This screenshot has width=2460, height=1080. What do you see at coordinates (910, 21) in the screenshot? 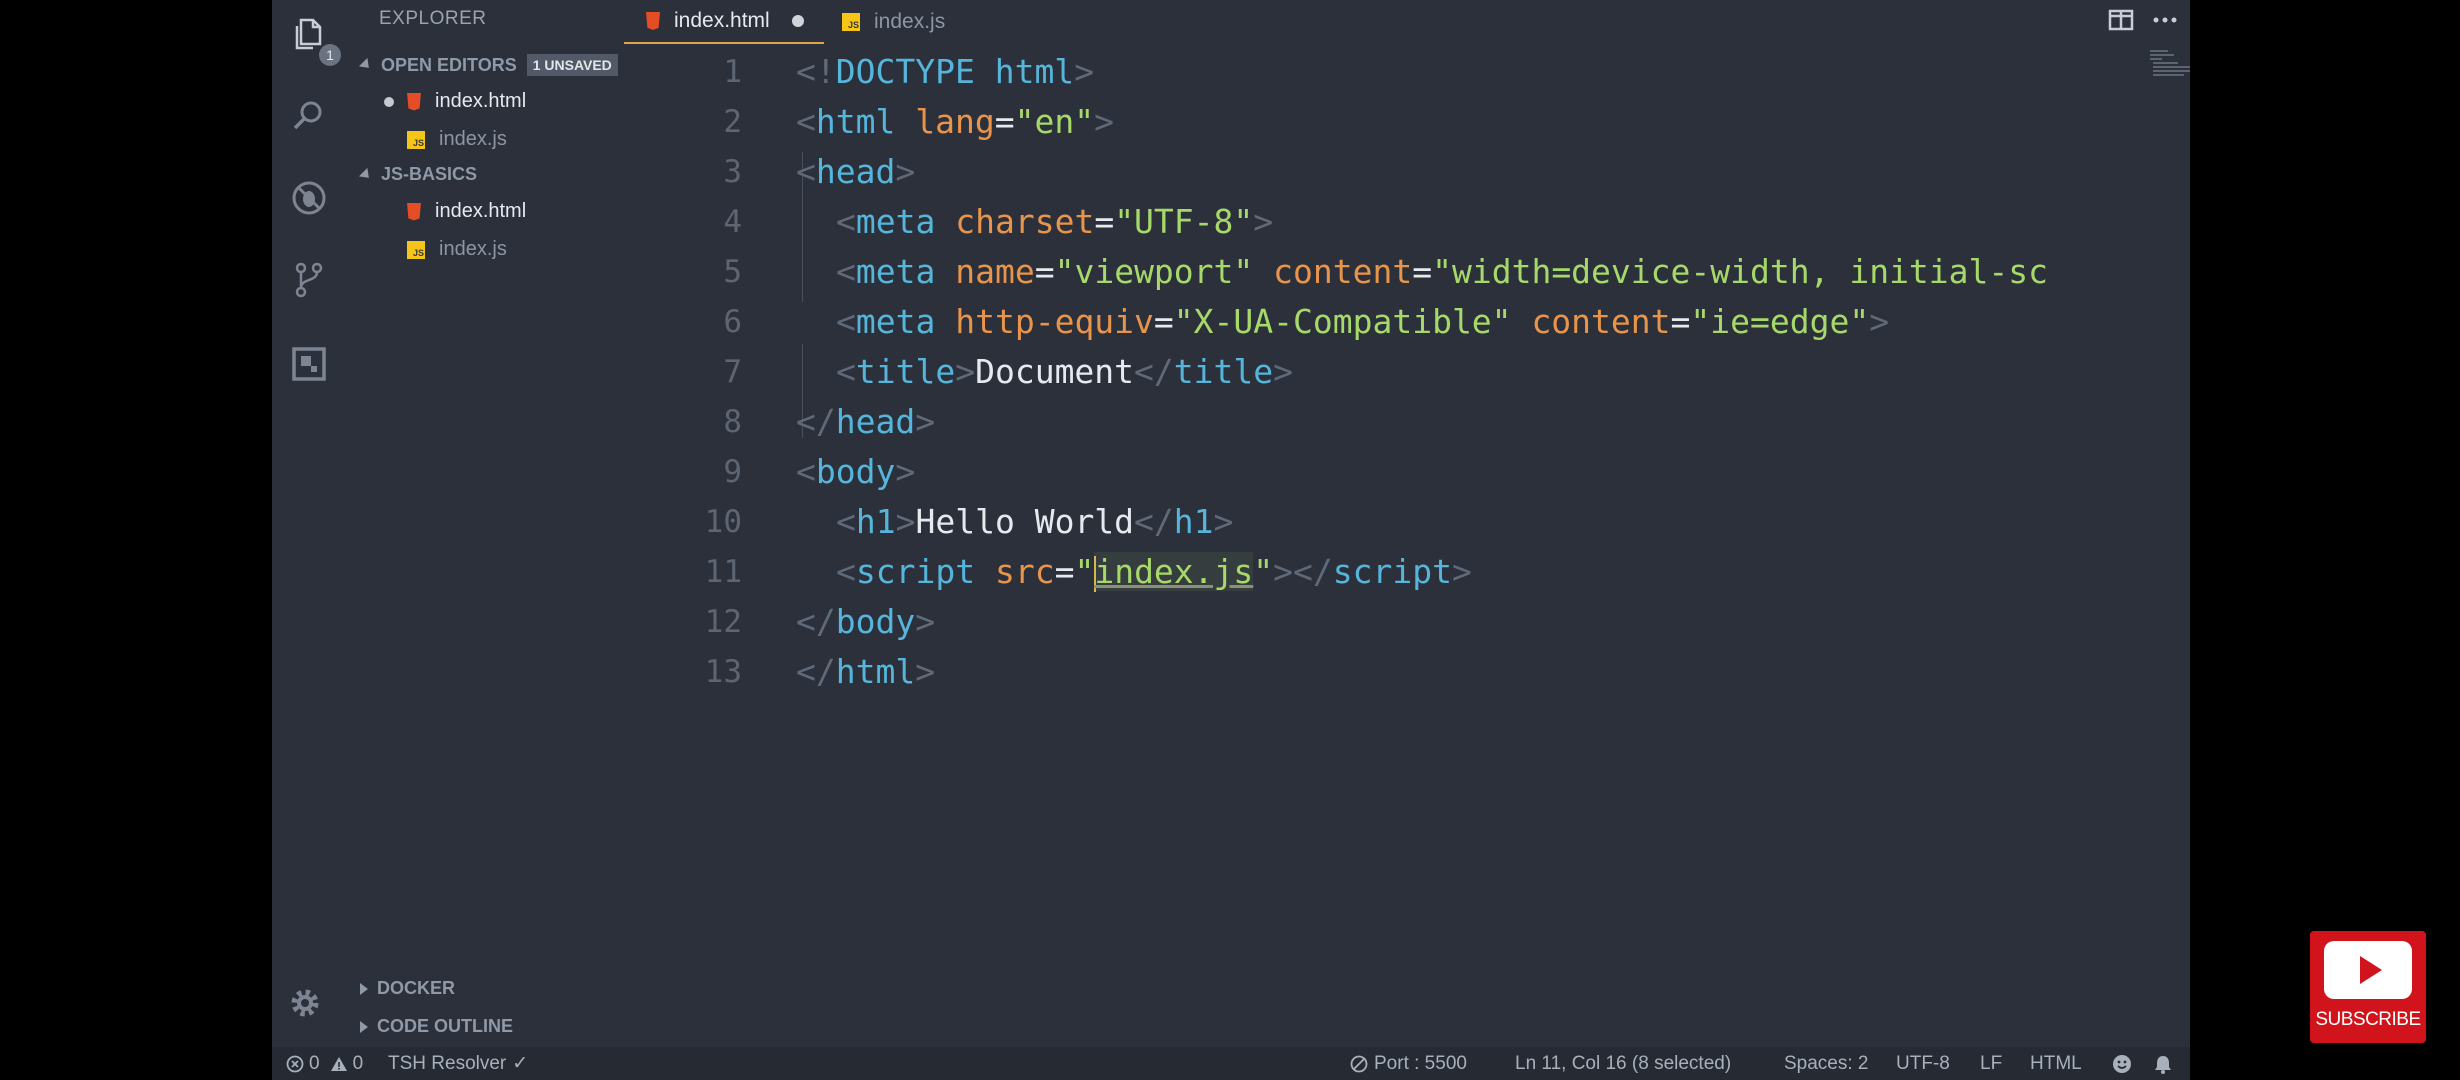
I see `tab-label: index.js` at bounding box center [910, 21].